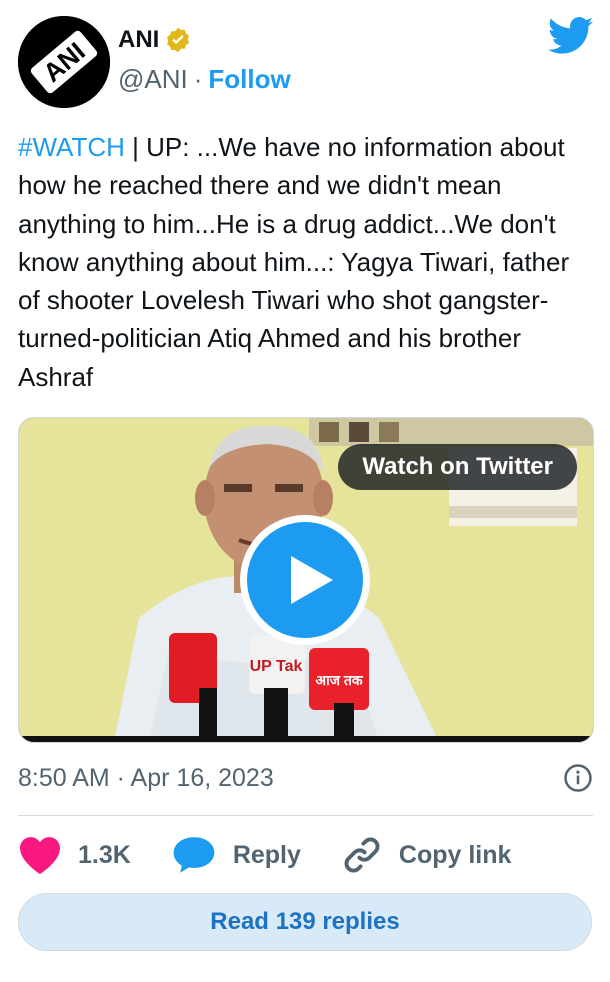  I want to click on reply-button: Reply, so click(236, 855).